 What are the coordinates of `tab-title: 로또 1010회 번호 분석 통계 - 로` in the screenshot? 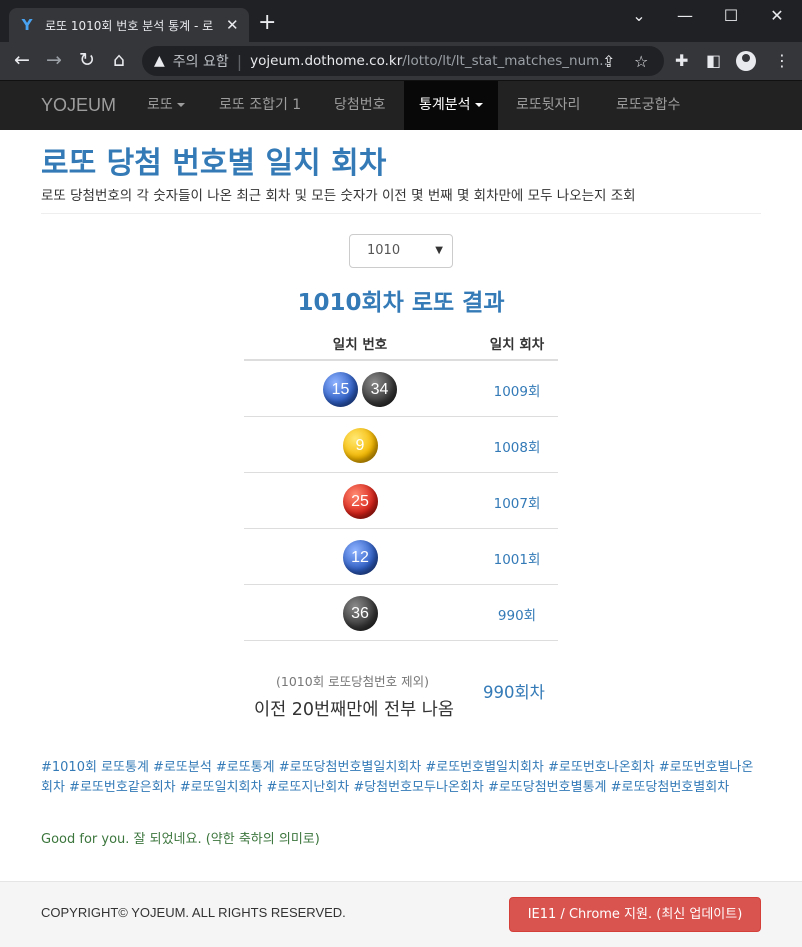 It's located at (129, 25).